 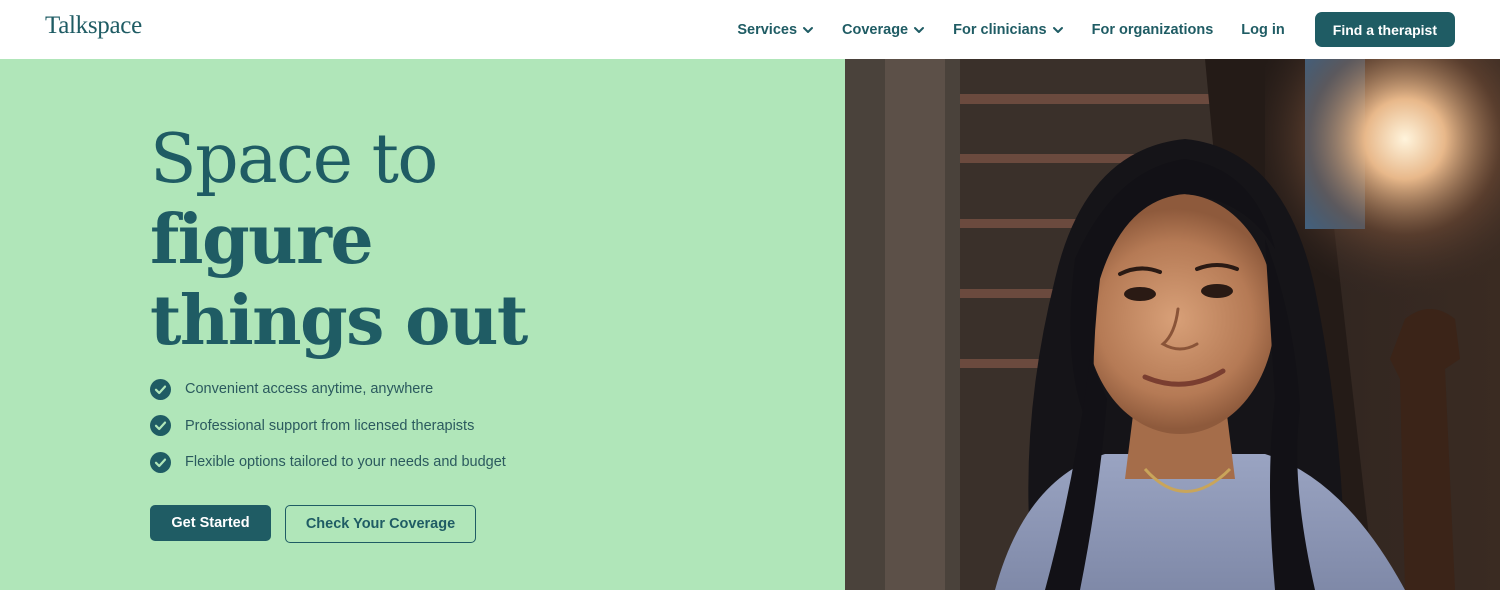 I want to click on hero-headline: Space to figure things out, so click(x=339, y=240).